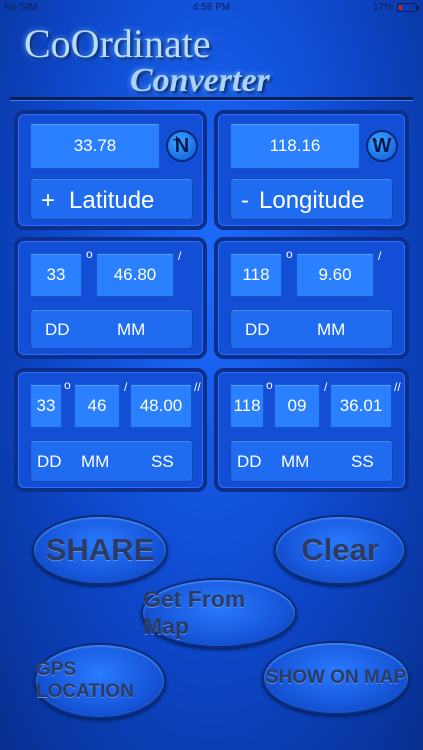  Describe the element at coordinates (295, 461) in the screenshot. I see `longitude-dms-mm-label: MM` at that location.